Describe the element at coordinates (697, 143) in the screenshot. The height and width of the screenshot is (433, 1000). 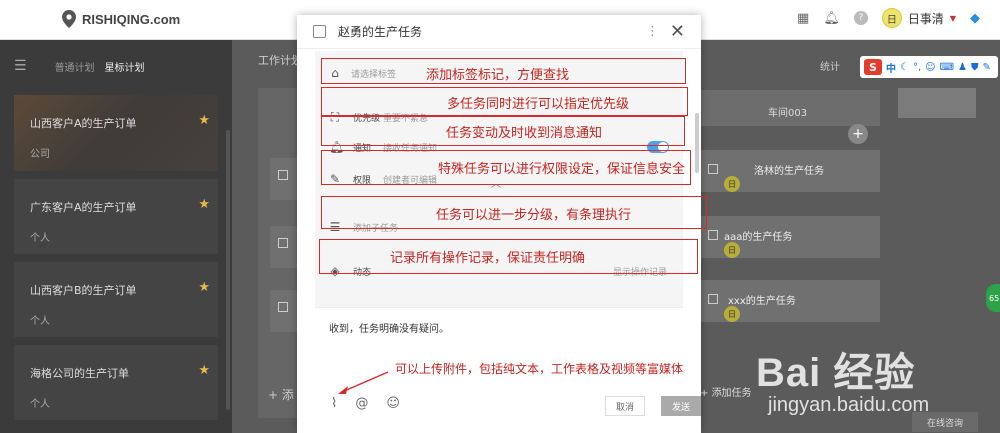
I see `modal-scrollbar` at that location.